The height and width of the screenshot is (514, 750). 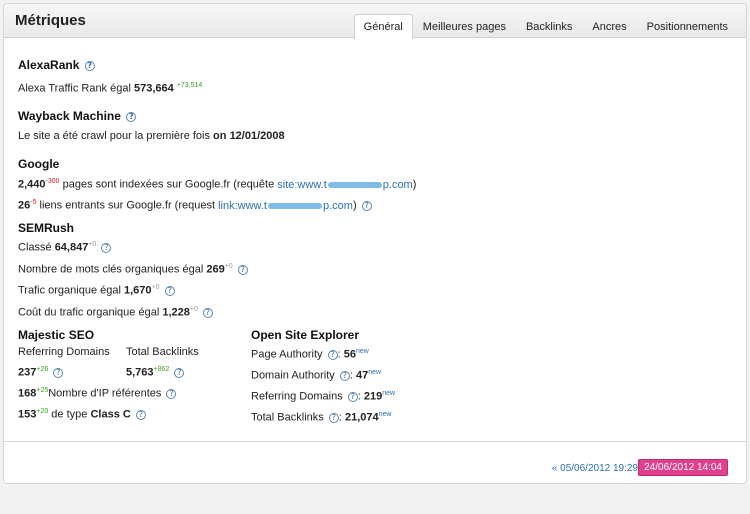 I want to click on majestic-heading: Majestic SEO, so click(x=56, y=335).